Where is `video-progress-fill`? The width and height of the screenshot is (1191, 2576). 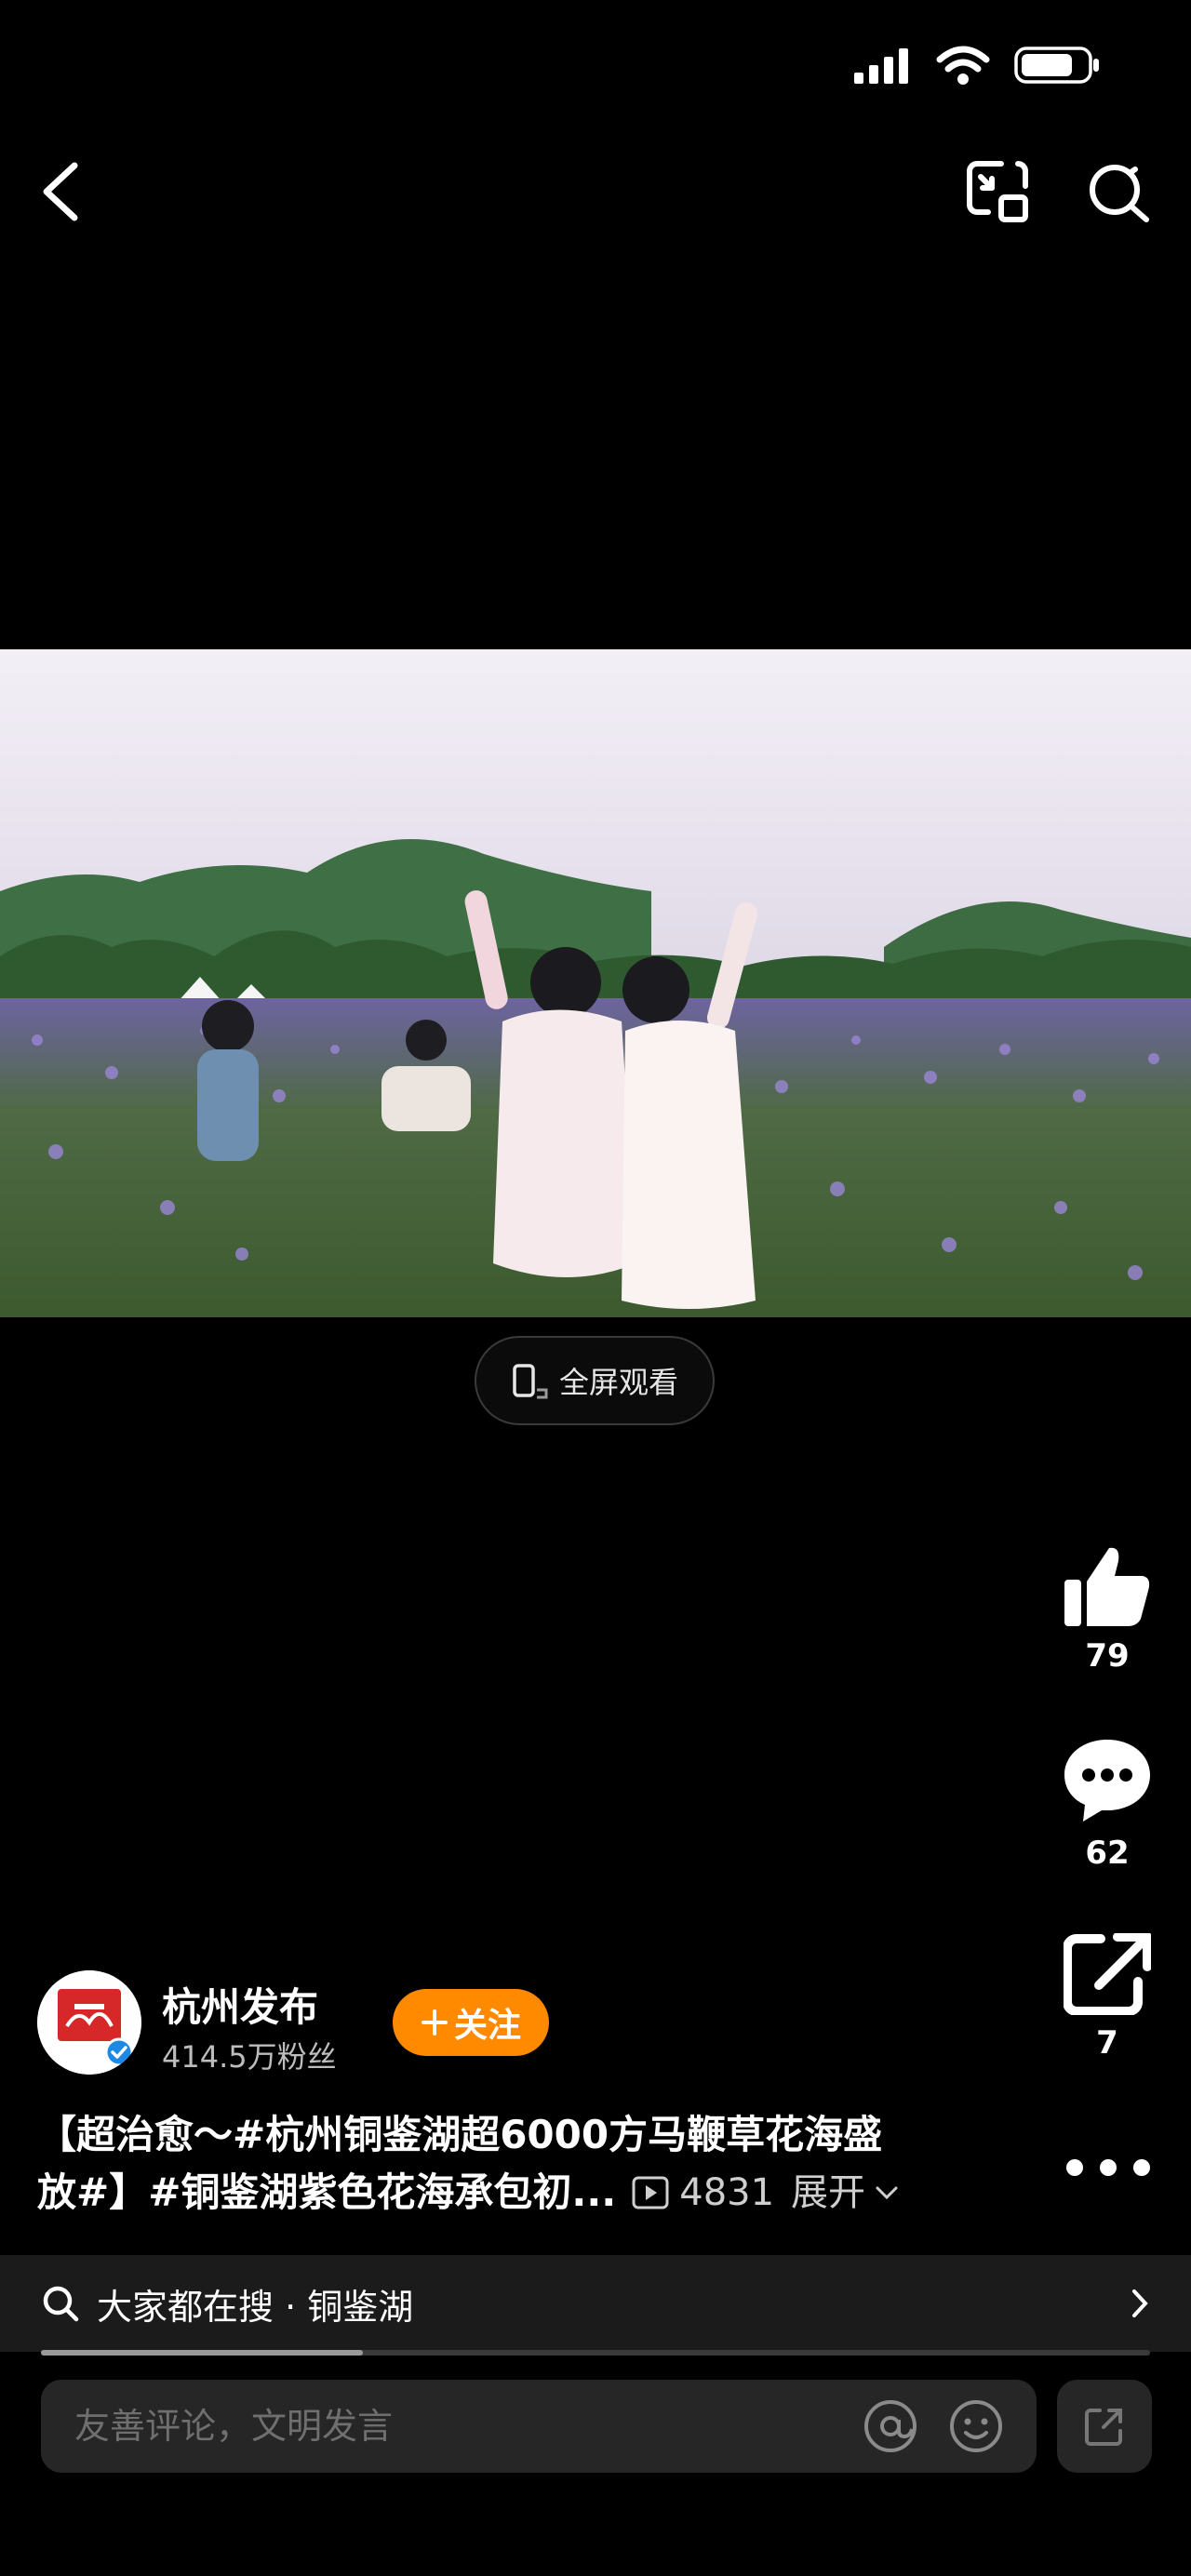
video-progress-fill is located at coordinates (202, 2353).